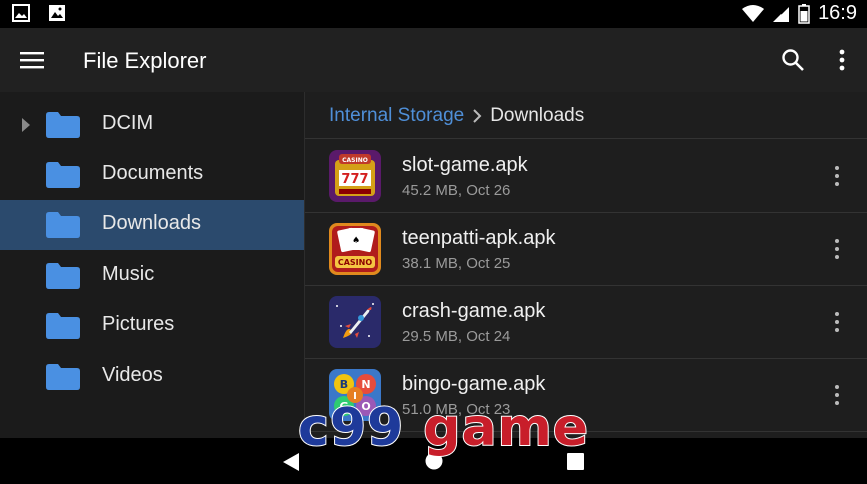  I want to click on chevron-right-icon, so click(477, 116).